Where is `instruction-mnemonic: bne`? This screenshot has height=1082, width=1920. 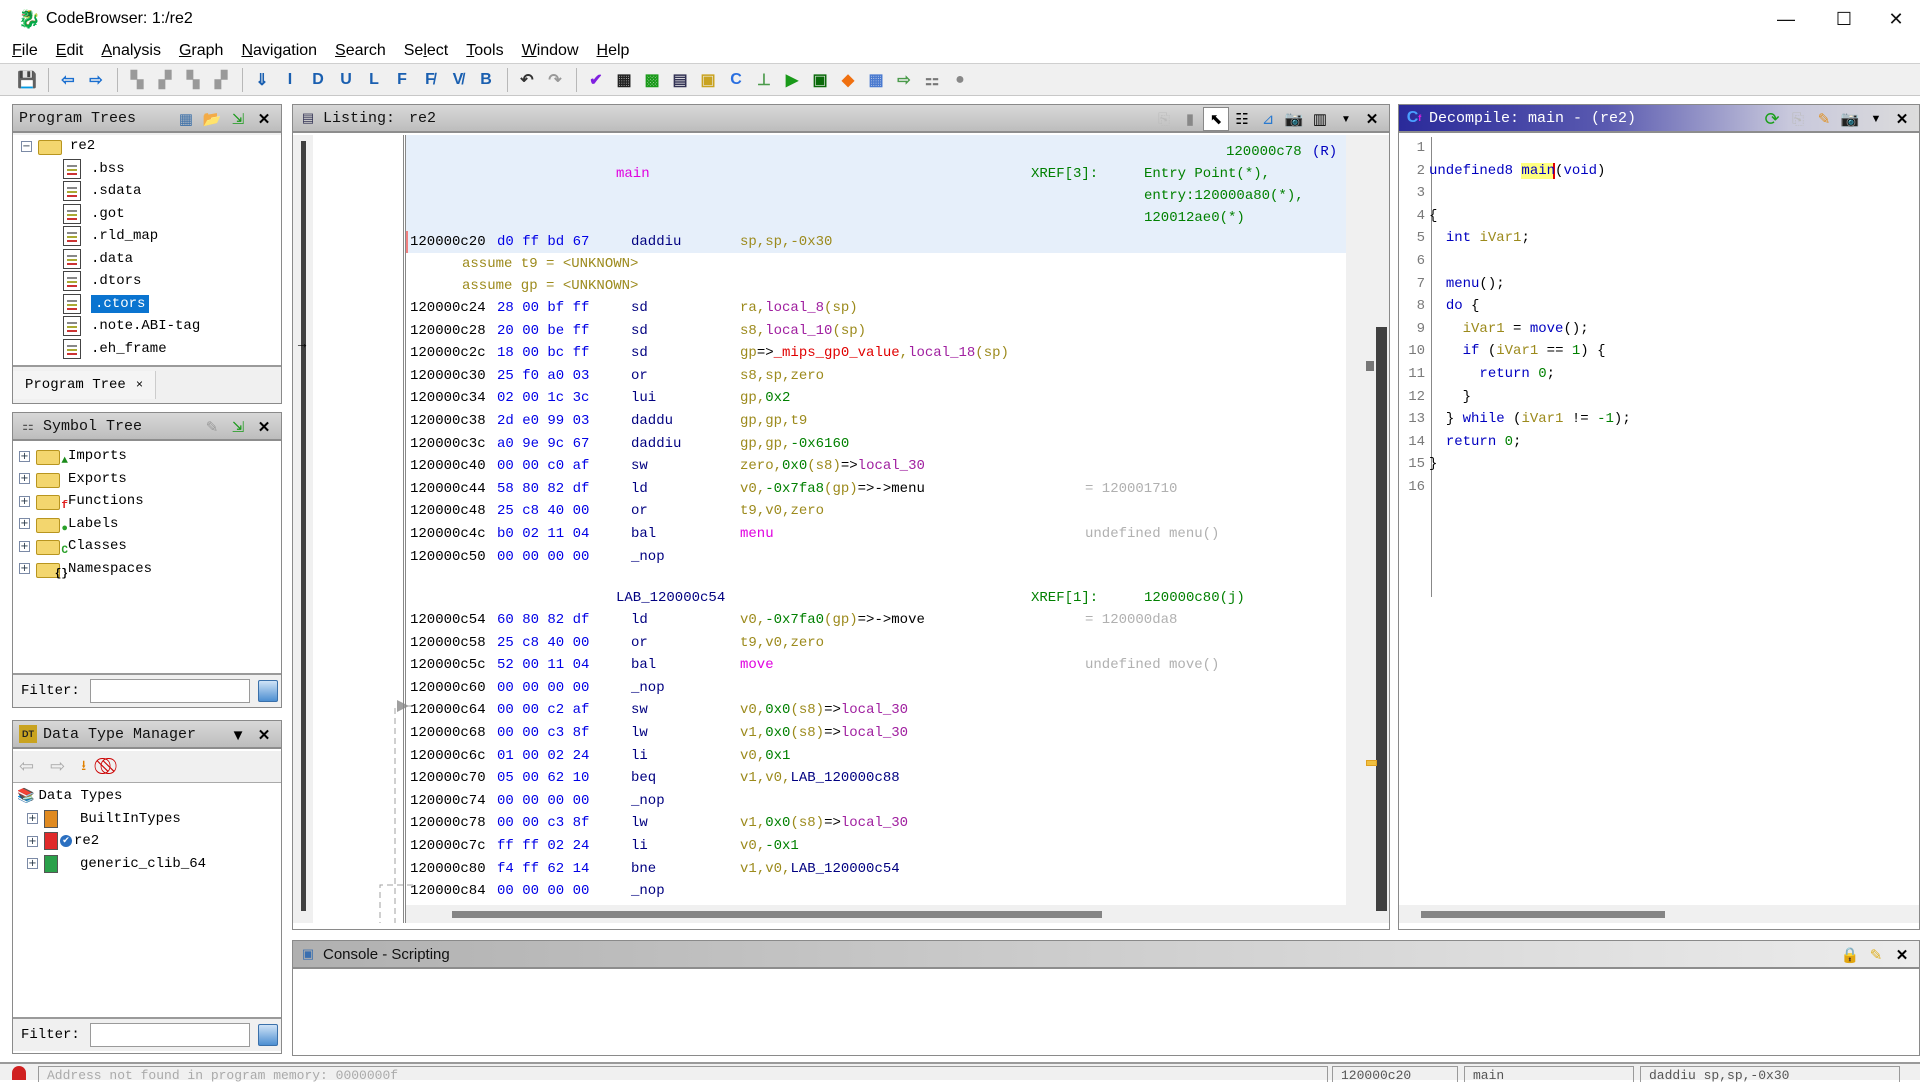 instruction-mnemonic: bne is located at coordinates (643, 869).